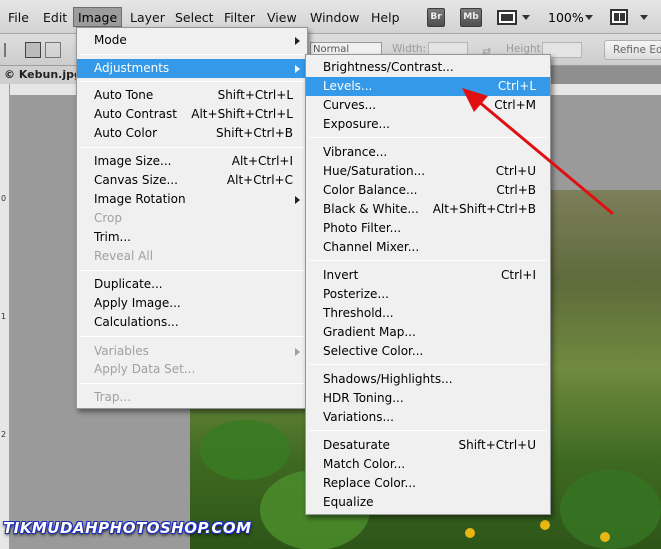 Image resolution: width=661 pixels, height=549 pixels. What do you see at coordinates (4, 434) in the screenshot?
I see `ruler-mark: 2` at bounding box center [4, 434].